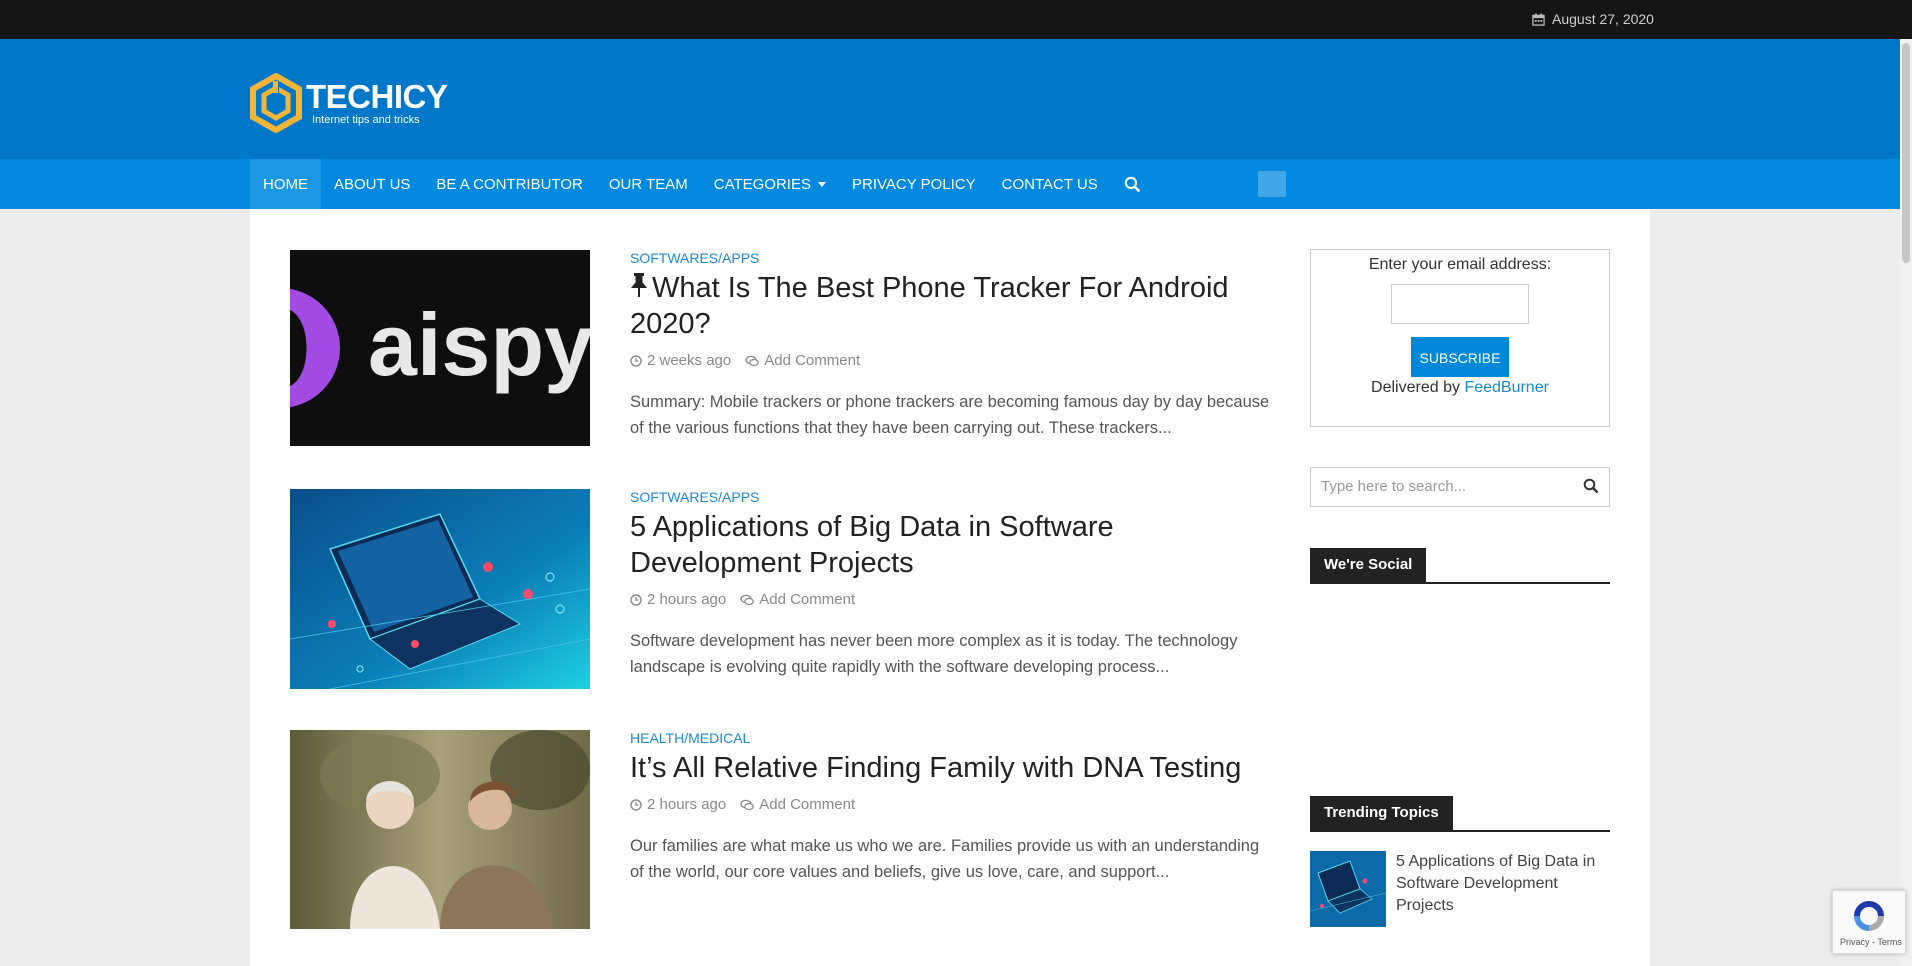  I want to click on site-logo: TECHICY Internet tips and tricks, so click(349, 103).